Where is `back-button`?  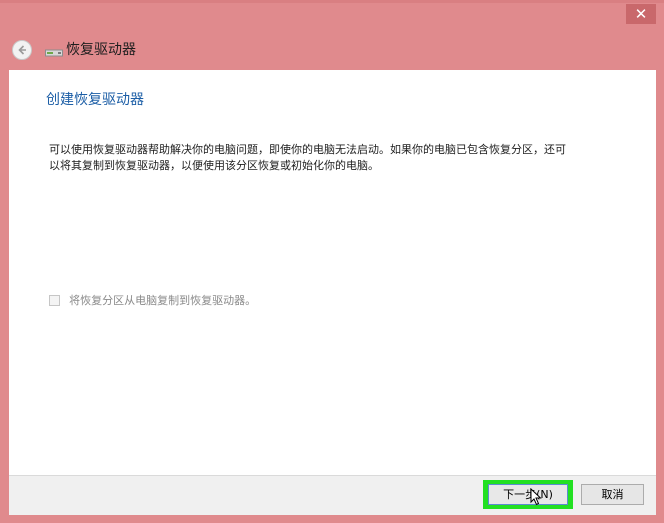 back-button is located at coordinates (22, 50).